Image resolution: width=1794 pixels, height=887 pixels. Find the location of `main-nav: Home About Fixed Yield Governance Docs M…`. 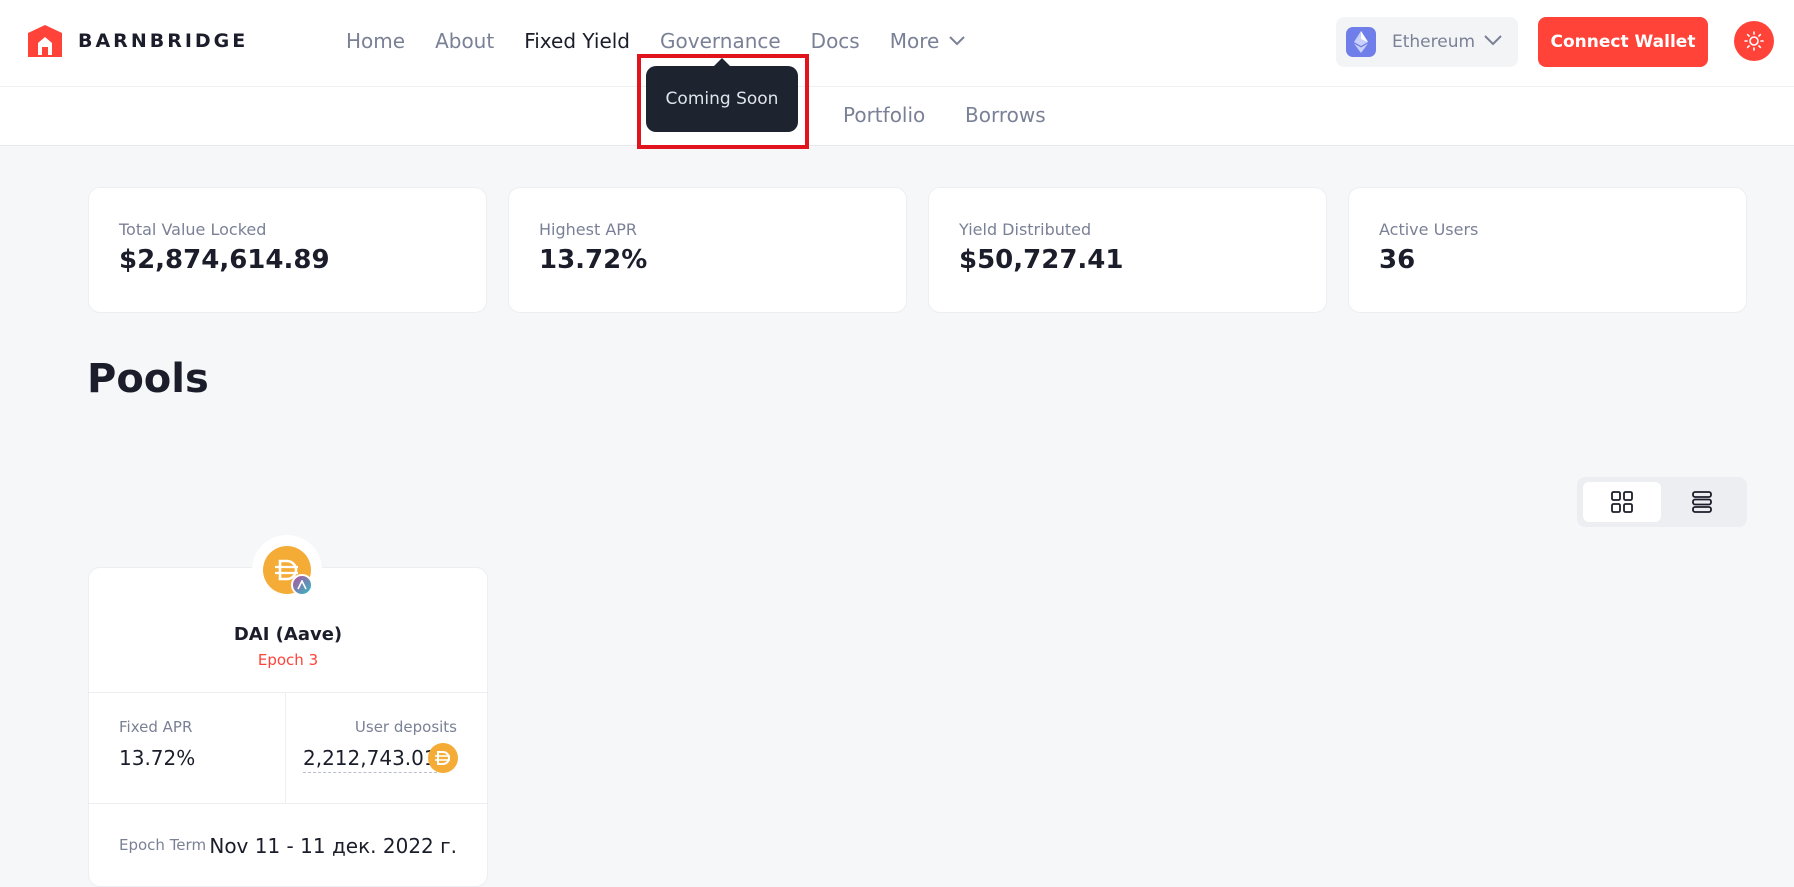

main-nav: Home About Fixed Yield Governance Docs M… is located at coordinates (670, 41).